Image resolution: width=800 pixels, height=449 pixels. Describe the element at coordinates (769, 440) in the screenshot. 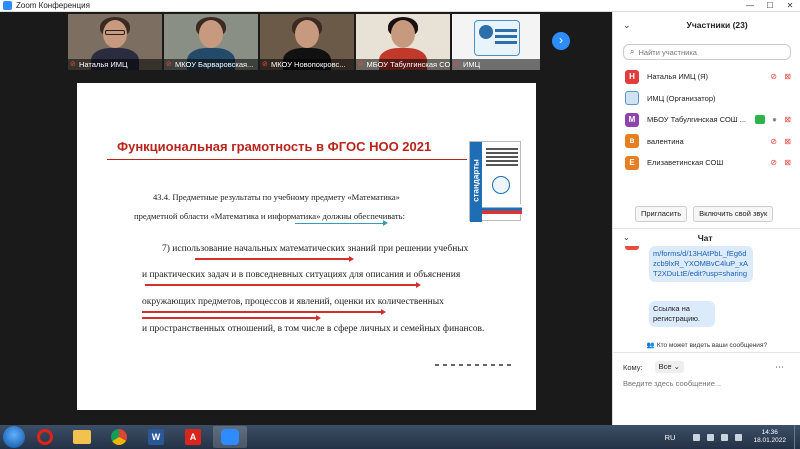

I see `clock-date: 18.01.2022` at that location.